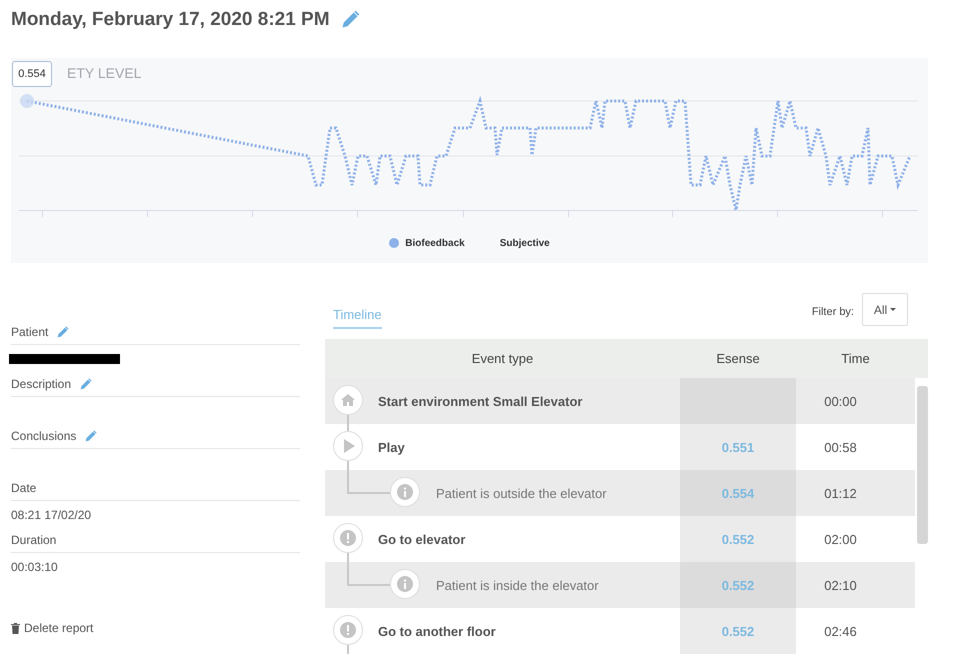  What do you see at coordinates (437, 631) in the screenshot?
I see `event-name: Go to another floor` at bounding box center [437, 631].